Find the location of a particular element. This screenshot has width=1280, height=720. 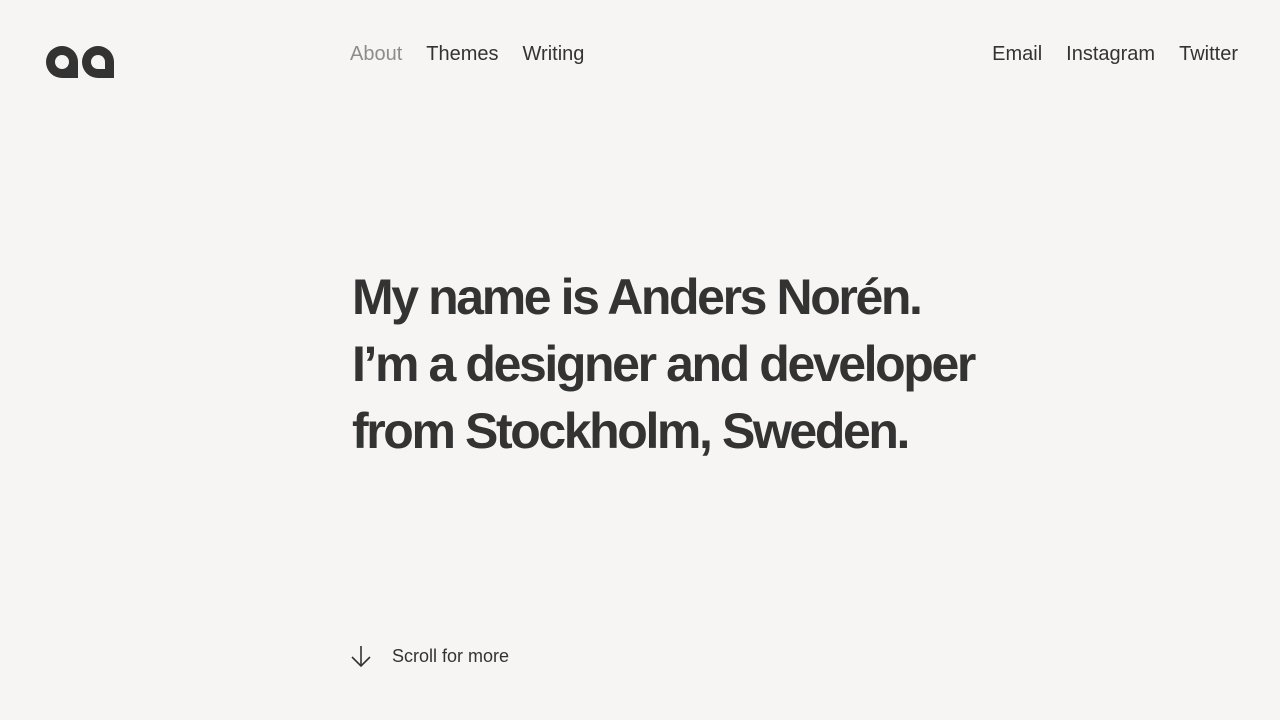

primary-nav: About Themes Writing is located at coordinates (467, 54).